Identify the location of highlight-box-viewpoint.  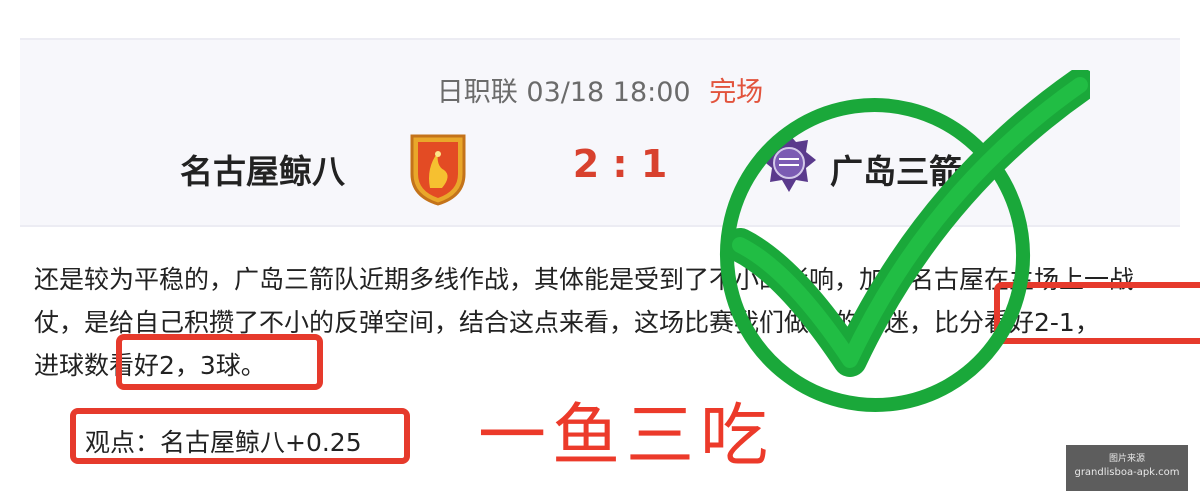
(240, 436).